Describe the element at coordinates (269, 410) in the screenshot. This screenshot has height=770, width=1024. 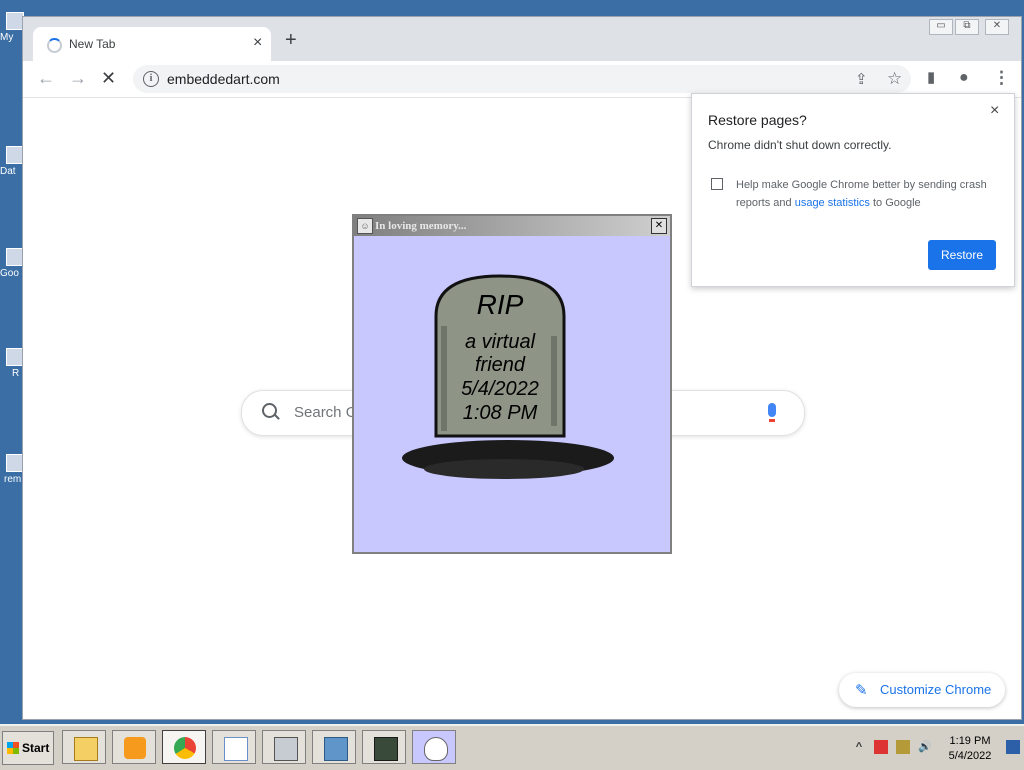
I see `search-icon` at that location.